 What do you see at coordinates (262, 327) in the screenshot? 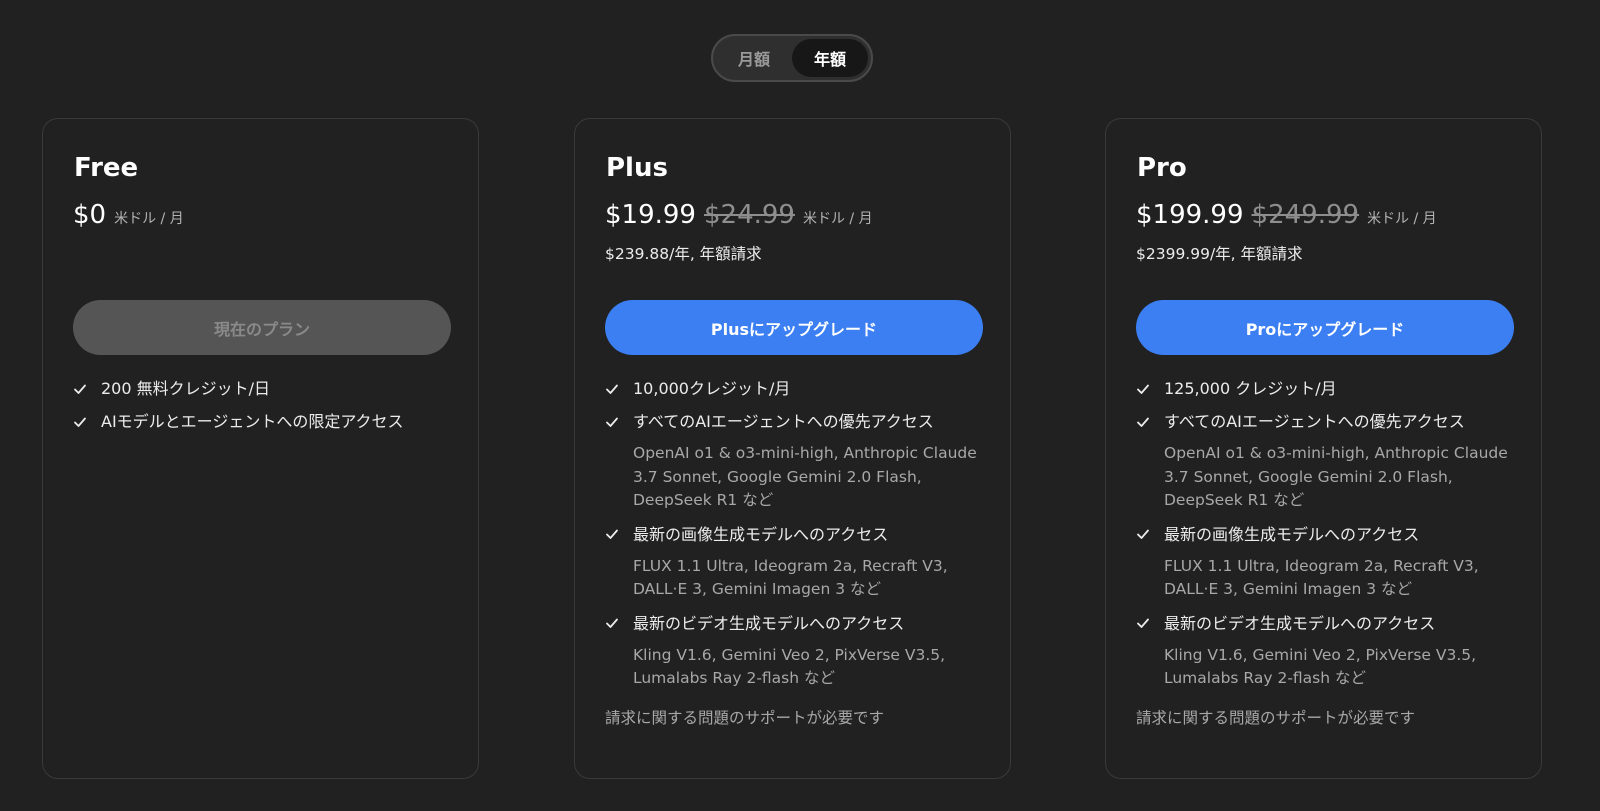
I see `current-plan-button: 現在のプラン` at bounding box center [262, 327].